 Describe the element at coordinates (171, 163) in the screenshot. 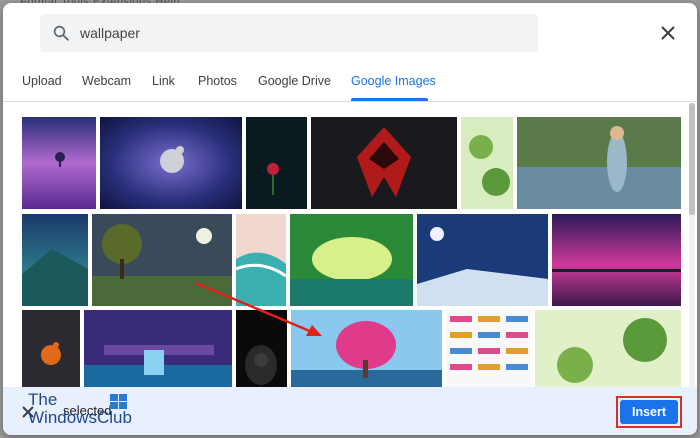

I see `image-apple-galaxy` at that location.